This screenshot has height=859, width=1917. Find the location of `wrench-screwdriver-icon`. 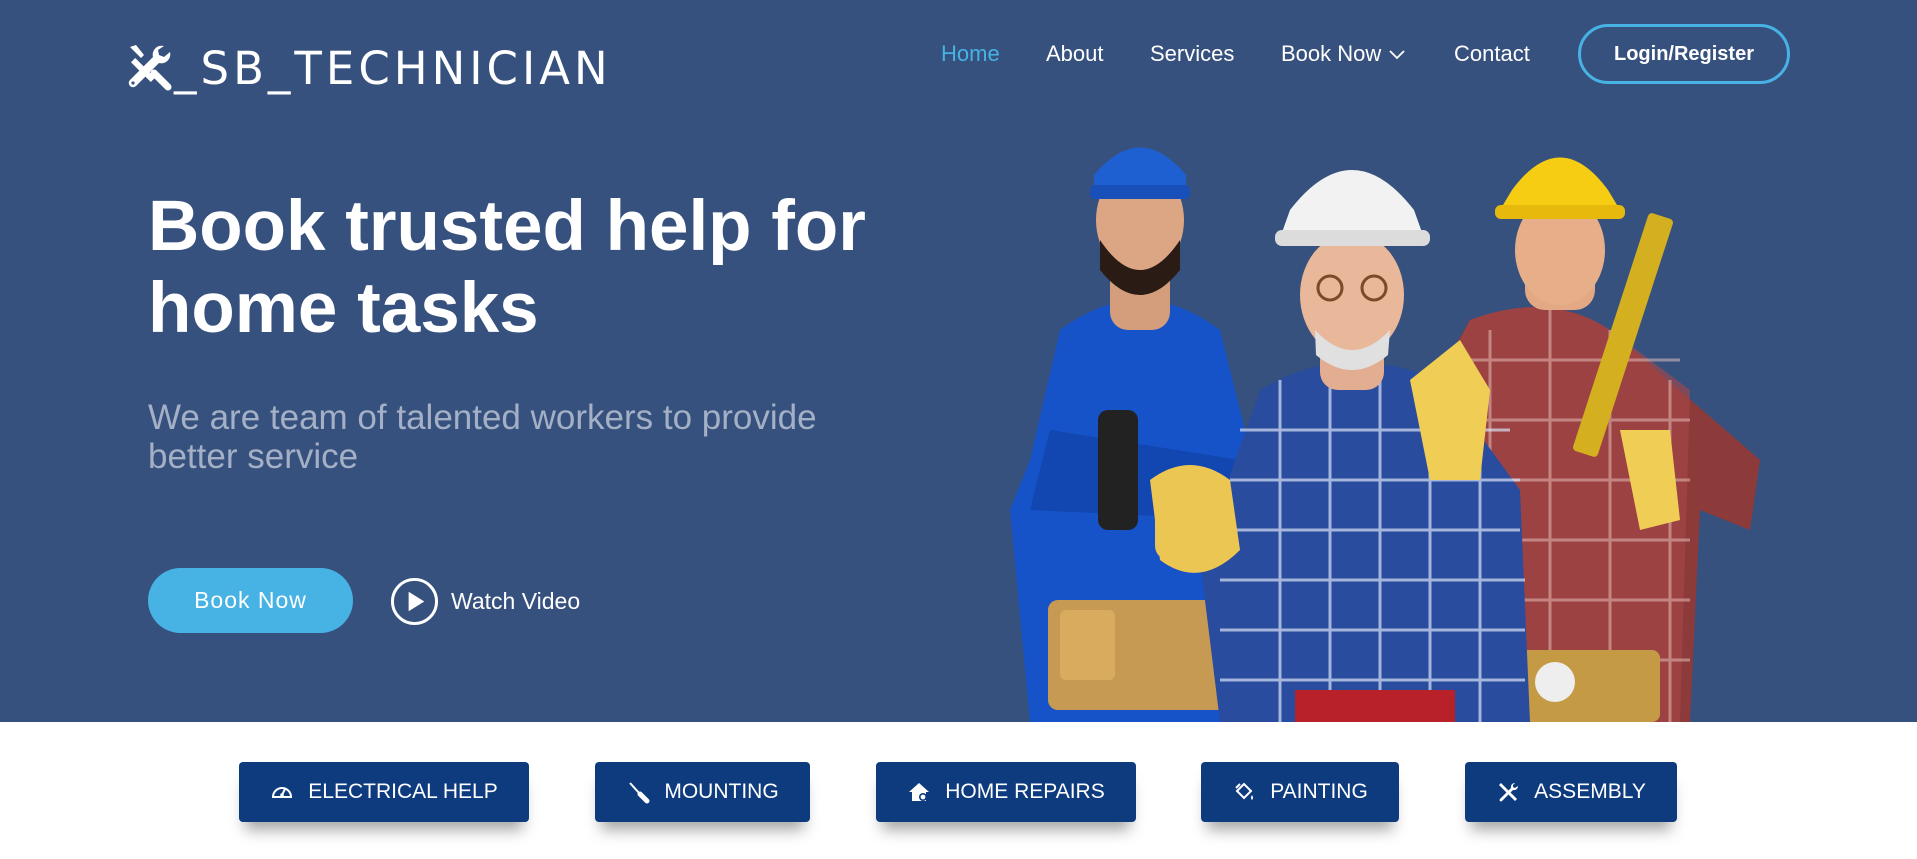

wrench-screwdriver-icon is located at coordinates (150, 68).